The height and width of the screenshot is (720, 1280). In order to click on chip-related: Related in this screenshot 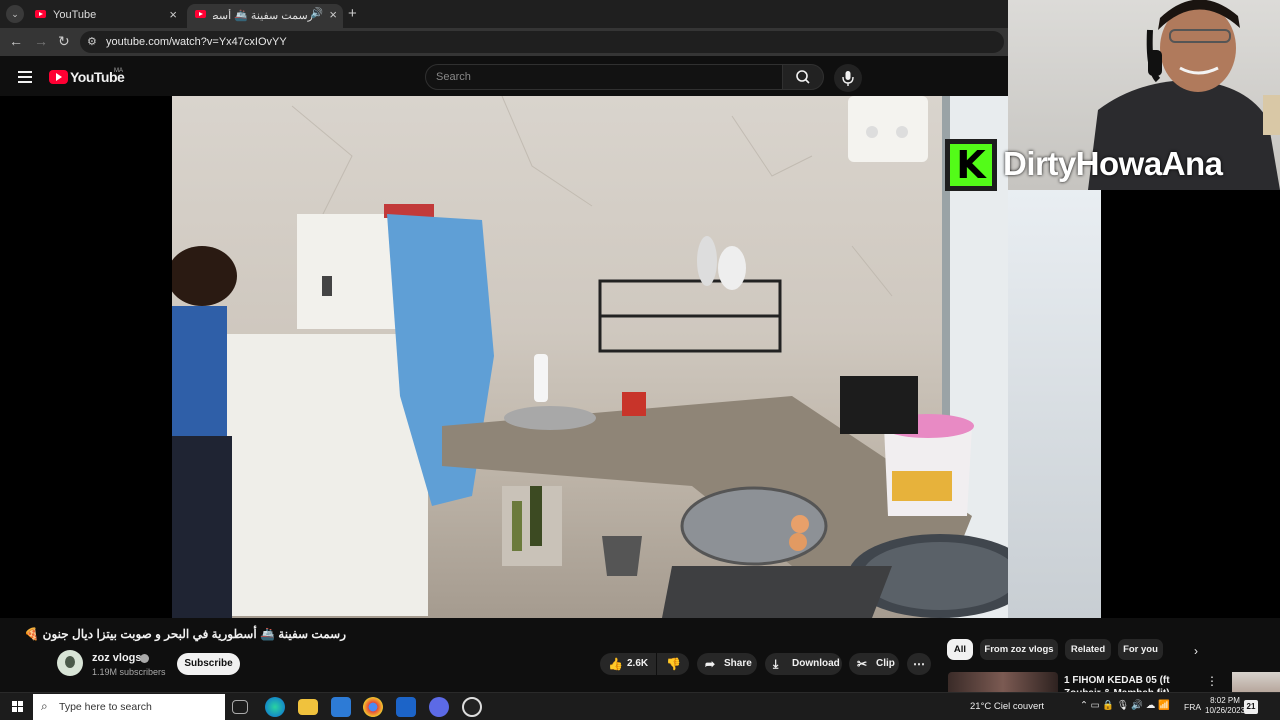, I will do `click(1088, 649)`.